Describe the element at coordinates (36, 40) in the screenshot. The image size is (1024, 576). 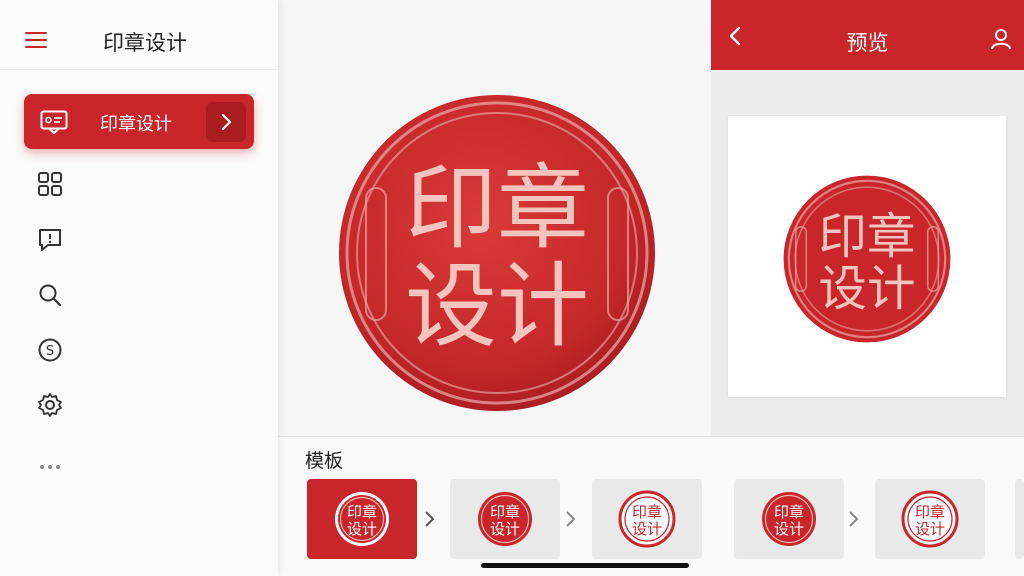
I see `menu-icon` at that location.